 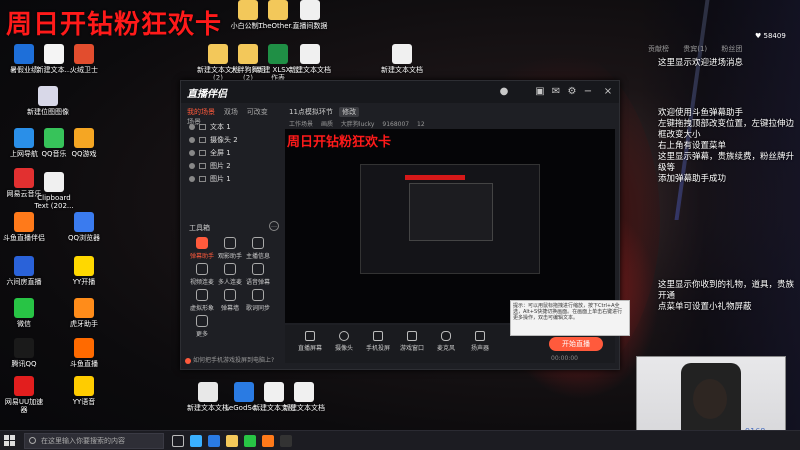 What do you see at coordinates (446, 341) in the screenshot?
I see `microphone-button: 麦克风` at bounding box center [446, 341].